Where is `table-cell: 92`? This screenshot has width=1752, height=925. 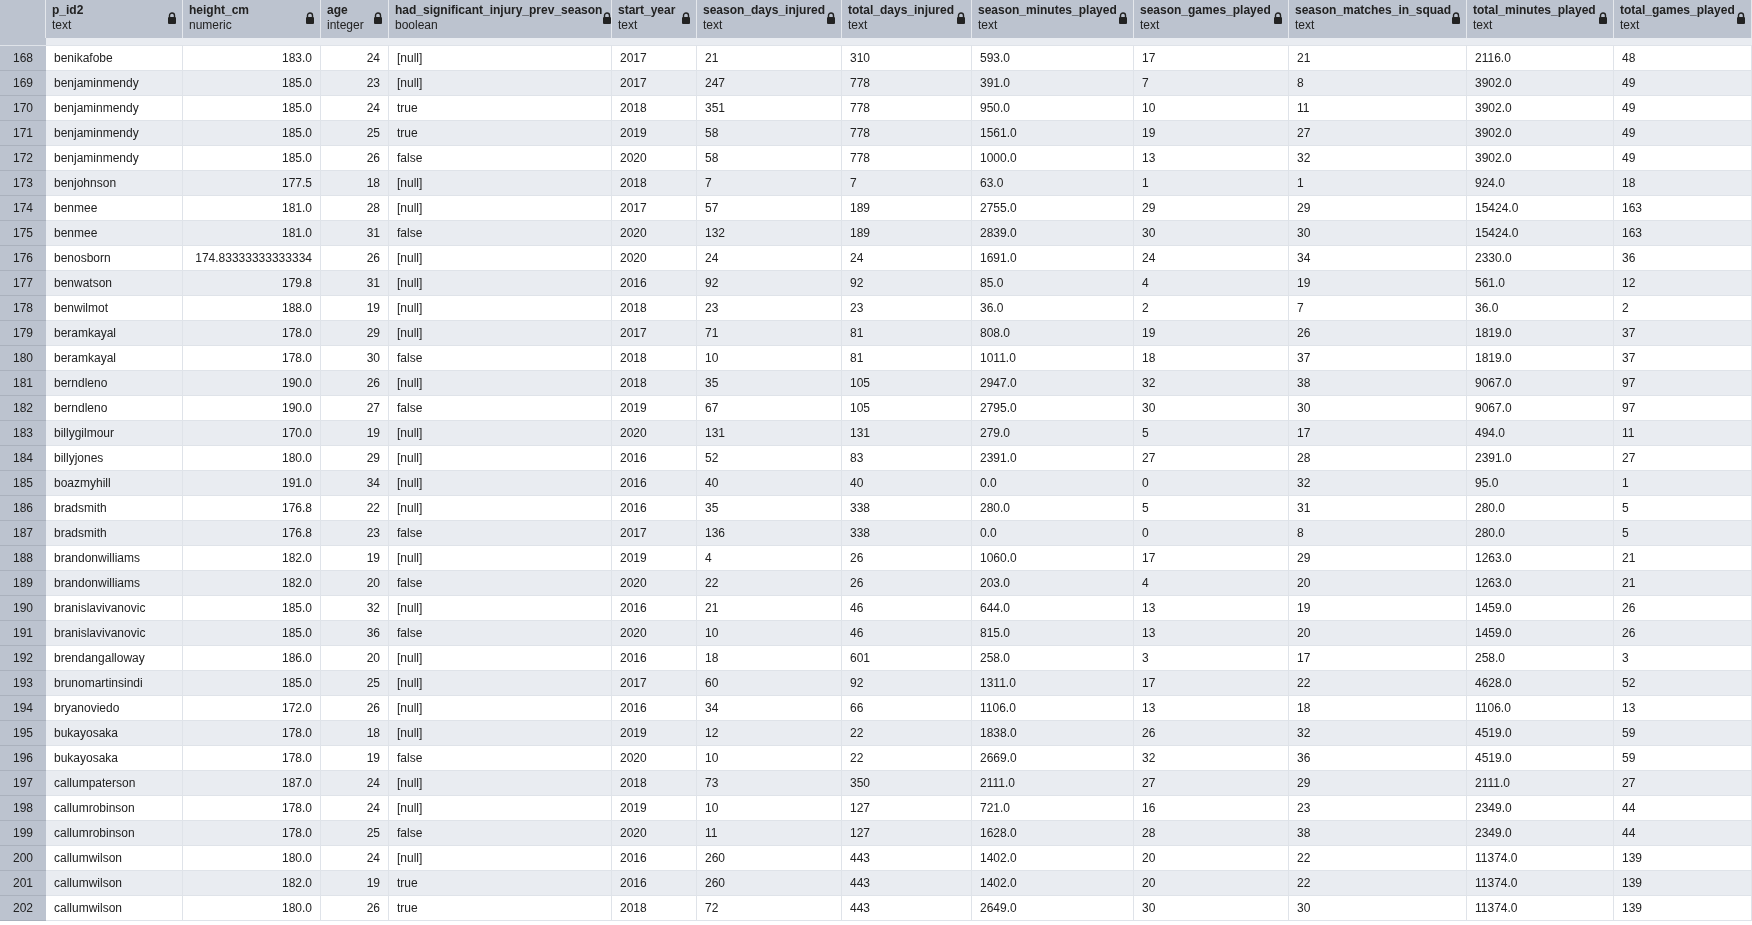
table-cell: 92 is located at coordinates (769, 283).